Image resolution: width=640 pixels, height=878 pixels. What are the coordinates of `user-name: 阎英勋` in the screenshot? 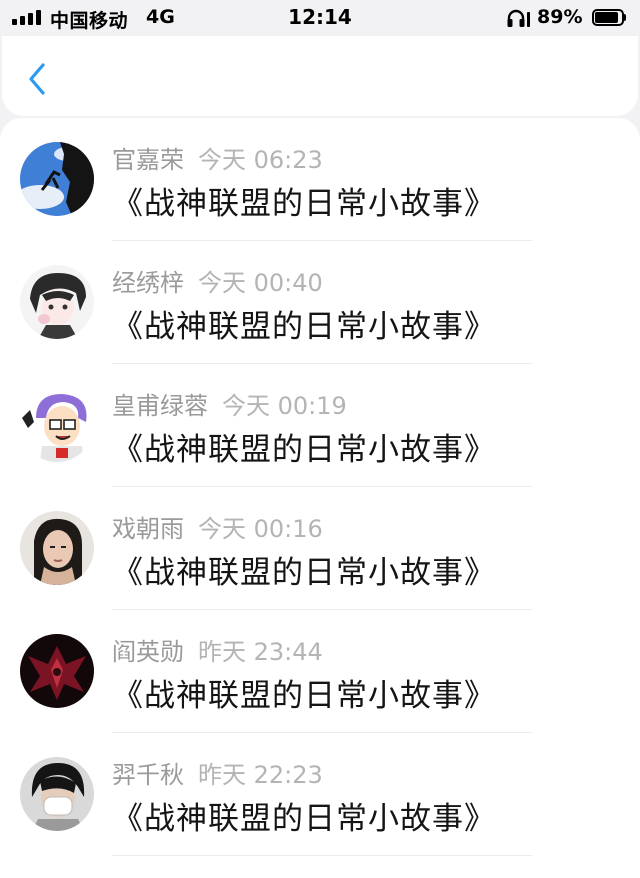 It's located at (148, 652).